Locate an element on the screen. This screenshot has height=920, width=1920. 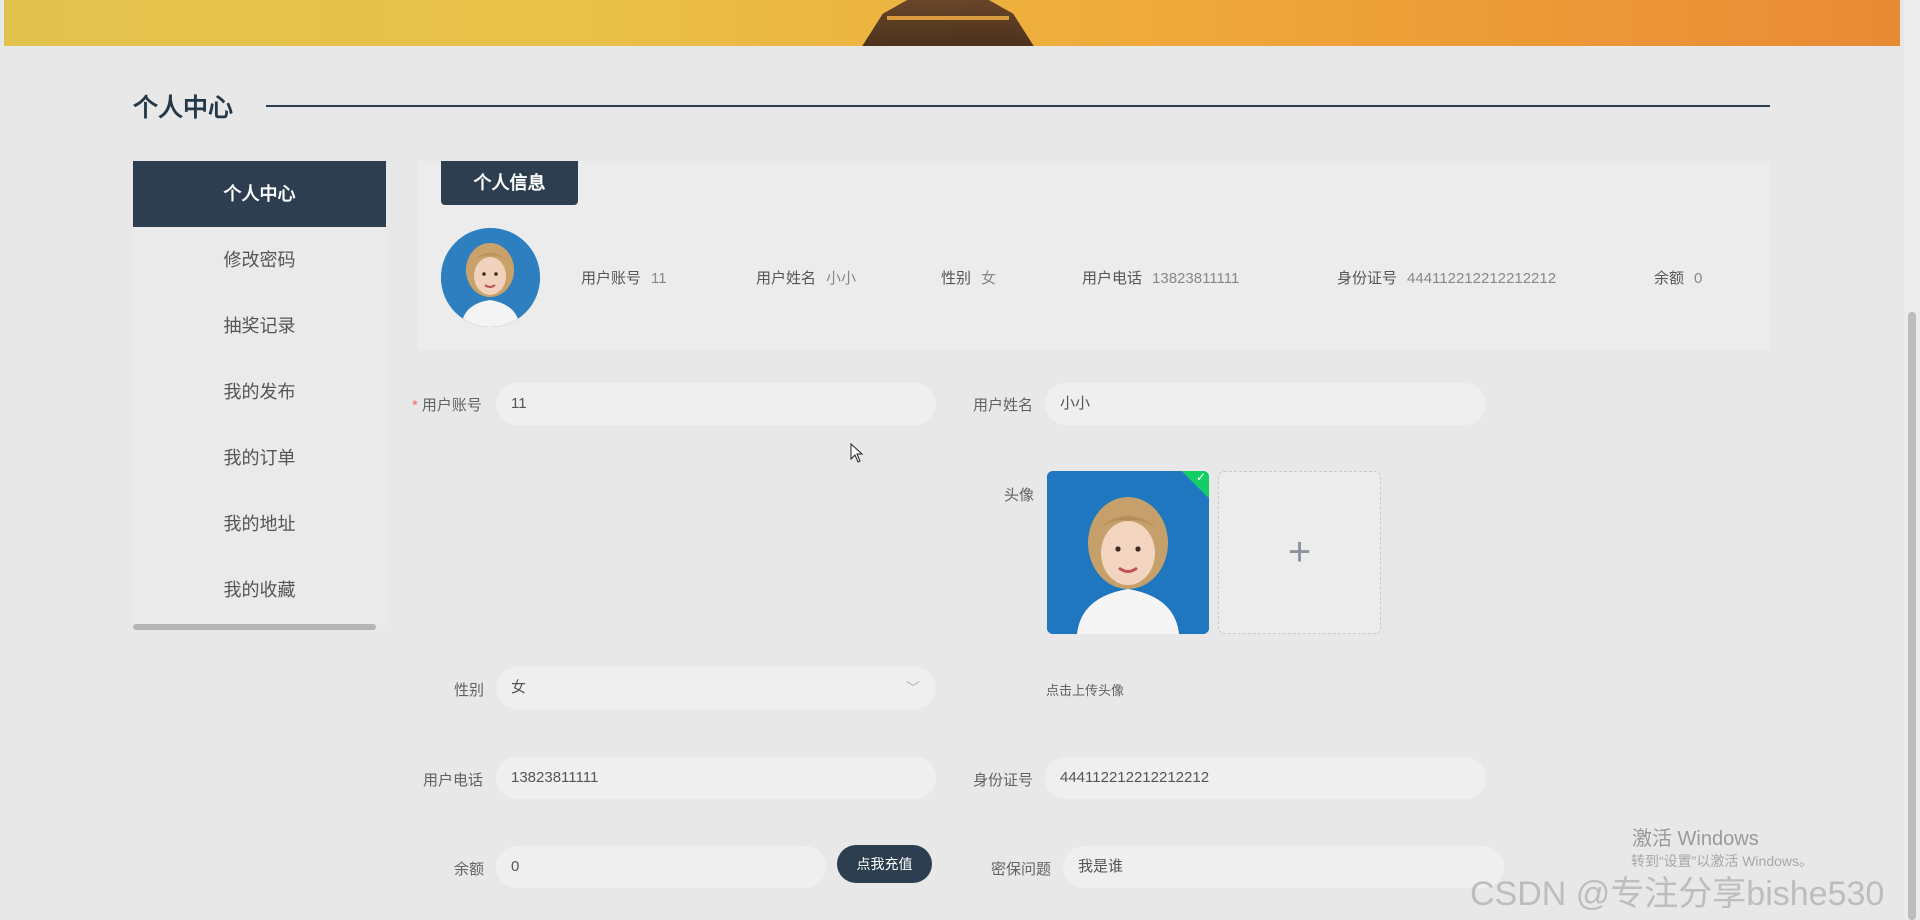
windows-activation-watermark: 激活 Windows is located at coordinates (1695, 839).